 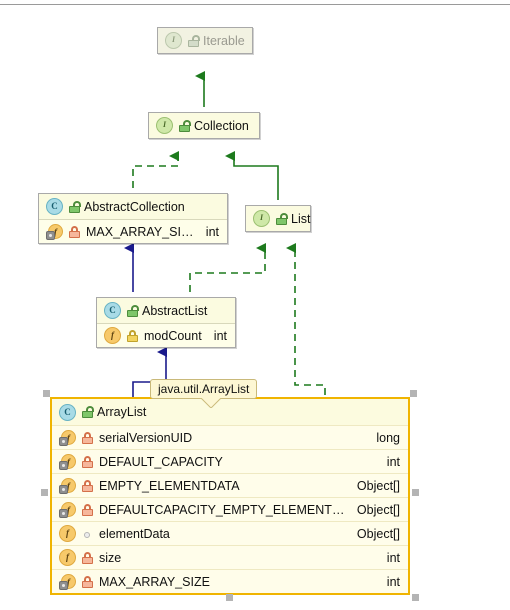 What do you see at coordinates (388, 437) in the screenshot?
I see `member-type: long` at bounding box center [388, 437].